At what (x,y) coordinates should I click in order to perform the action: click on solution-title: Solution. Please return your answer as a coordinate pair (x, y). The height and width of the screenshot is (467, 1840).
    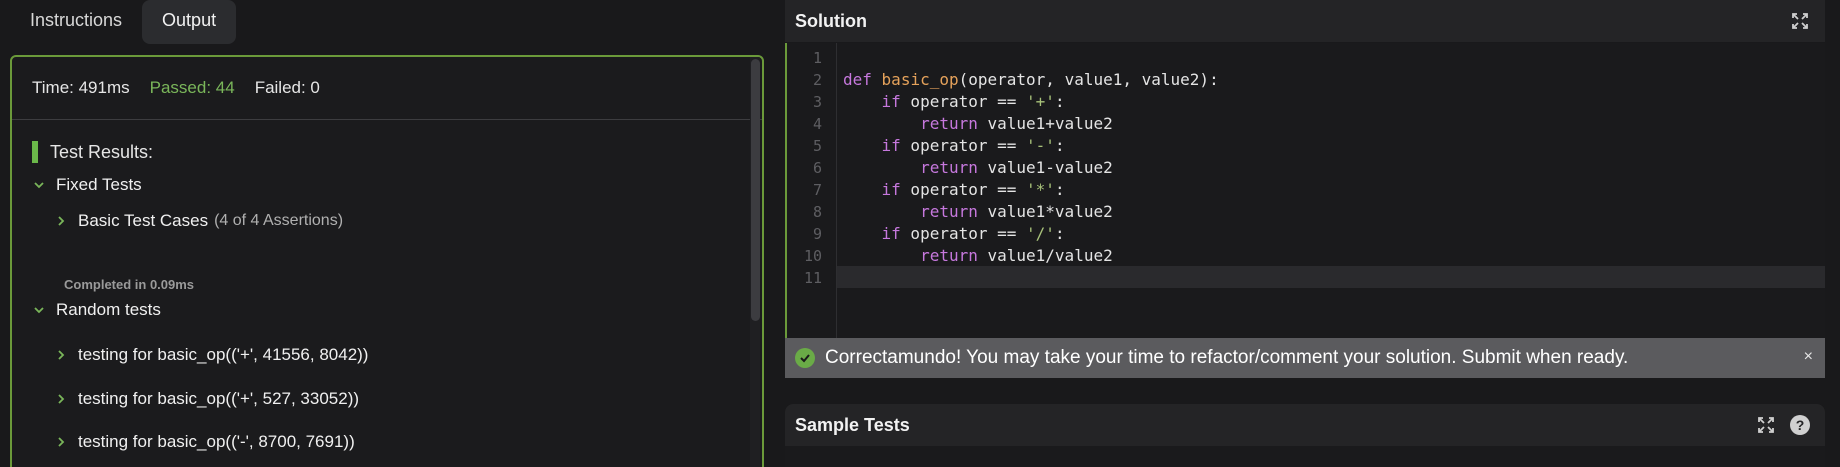
    Looking at the image, I should click on (831, 20).